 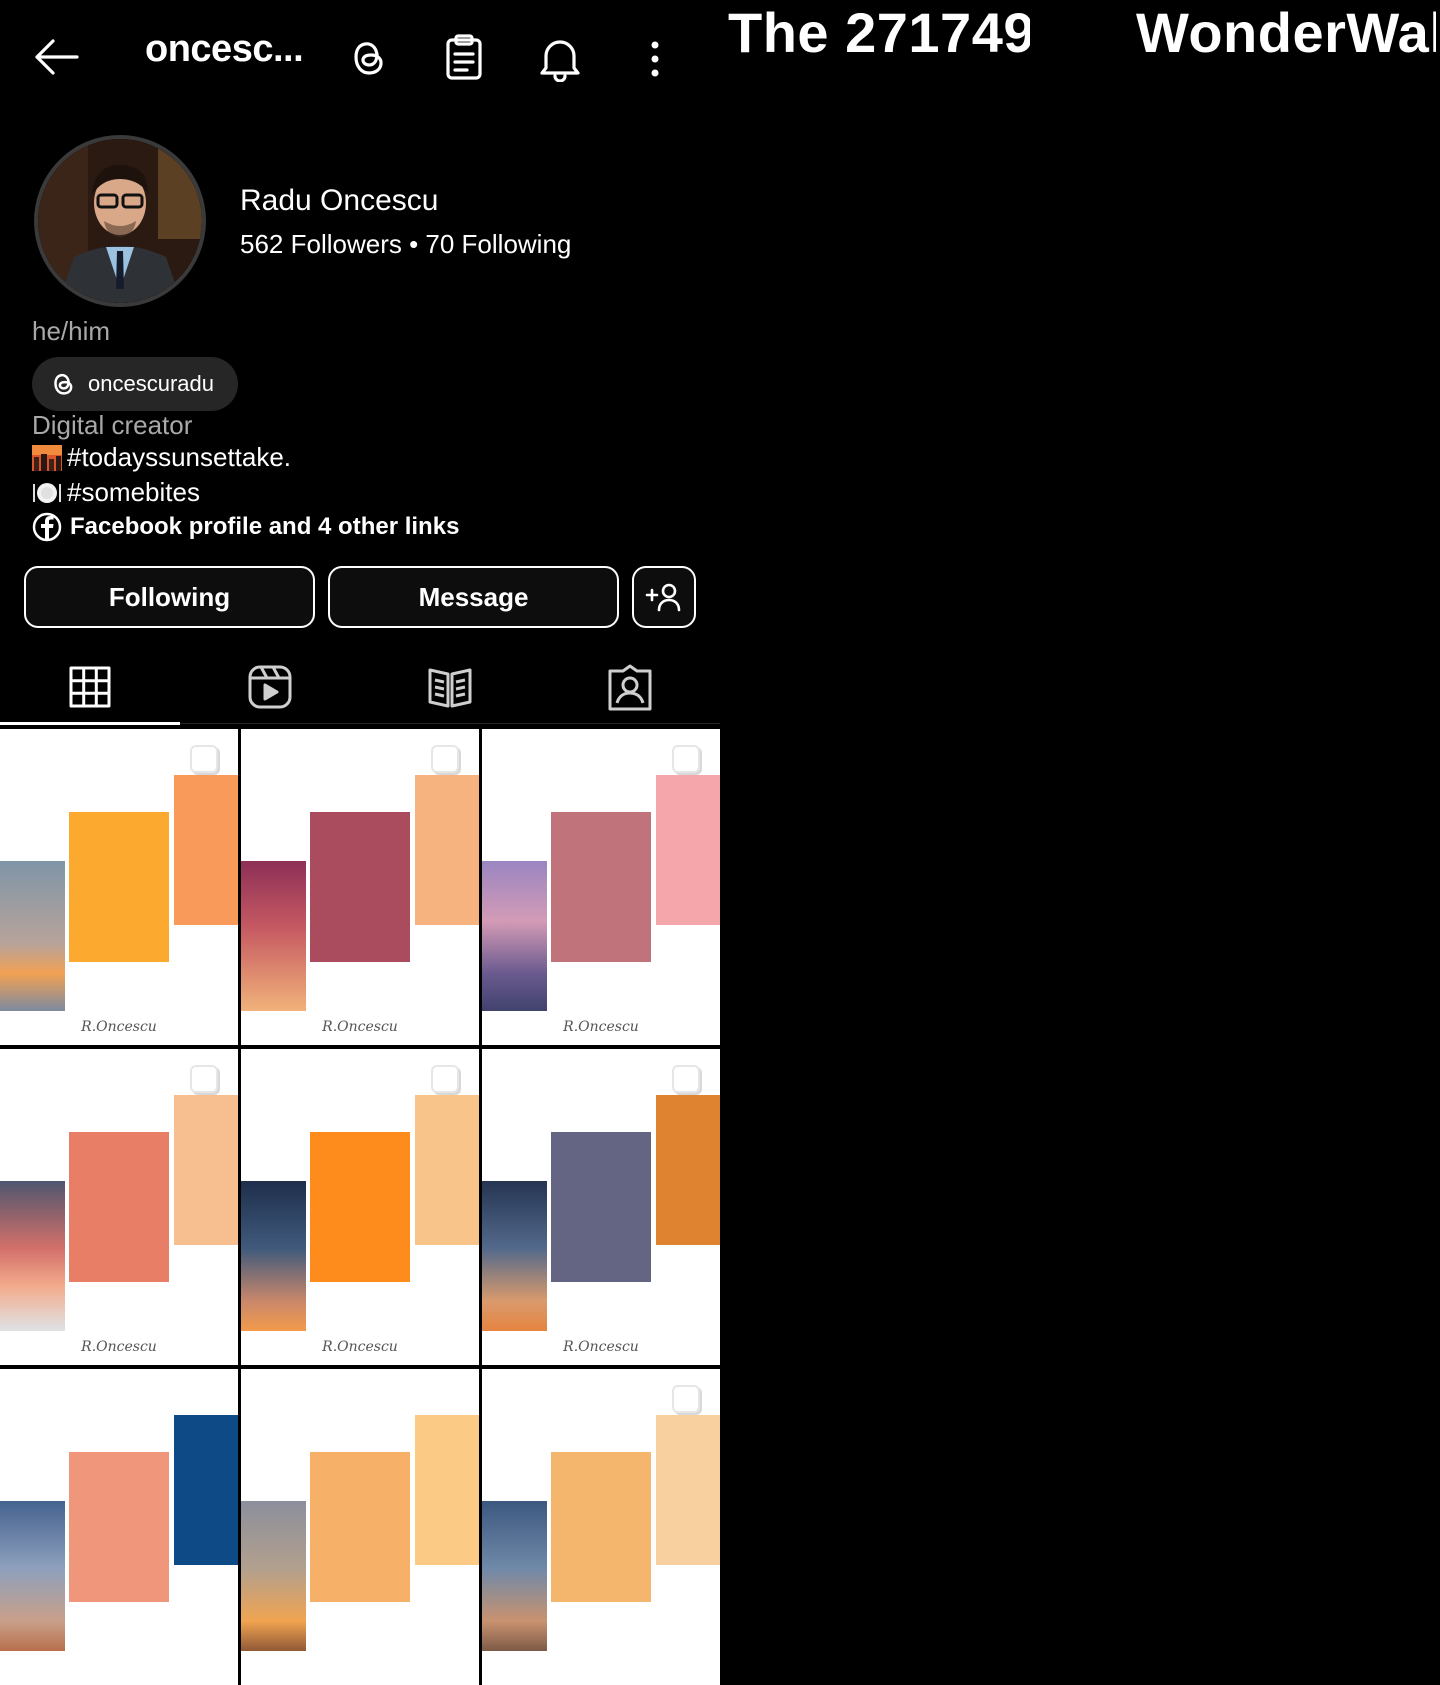 I want to click on profile-avatar, so click(x=120, y=221).